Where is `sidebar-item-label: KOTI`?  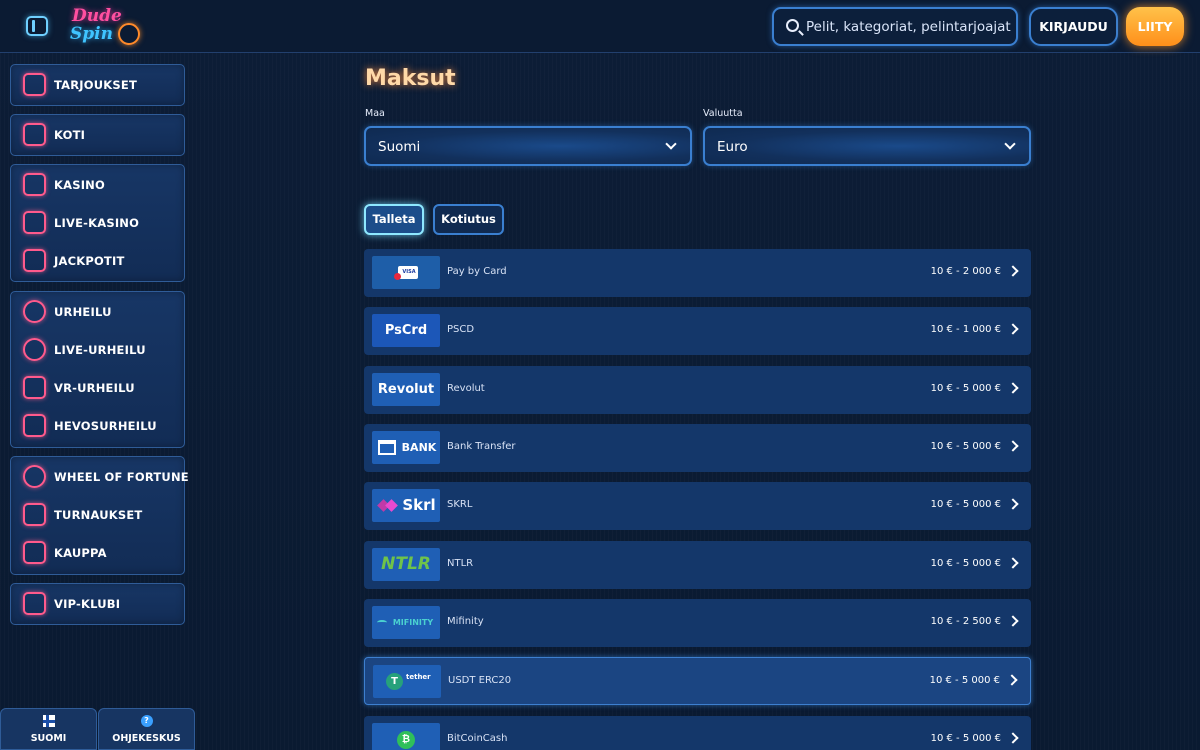
sidebar-item-label: KOTI is located at coordinates (70, 135).